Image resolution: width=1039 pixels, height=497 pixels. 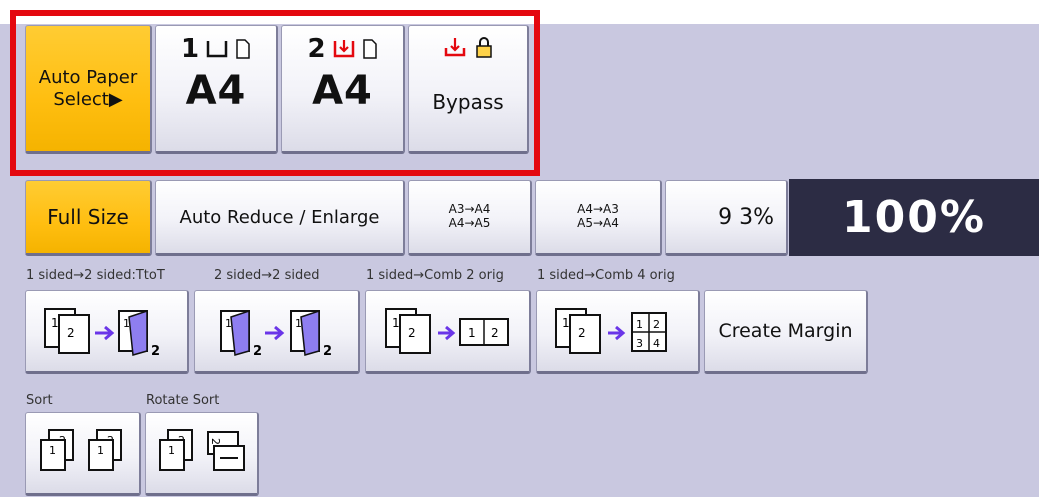 I want to click on combine-four-icon: 1 2 1 2 3 4, so click(x=610, y=331).